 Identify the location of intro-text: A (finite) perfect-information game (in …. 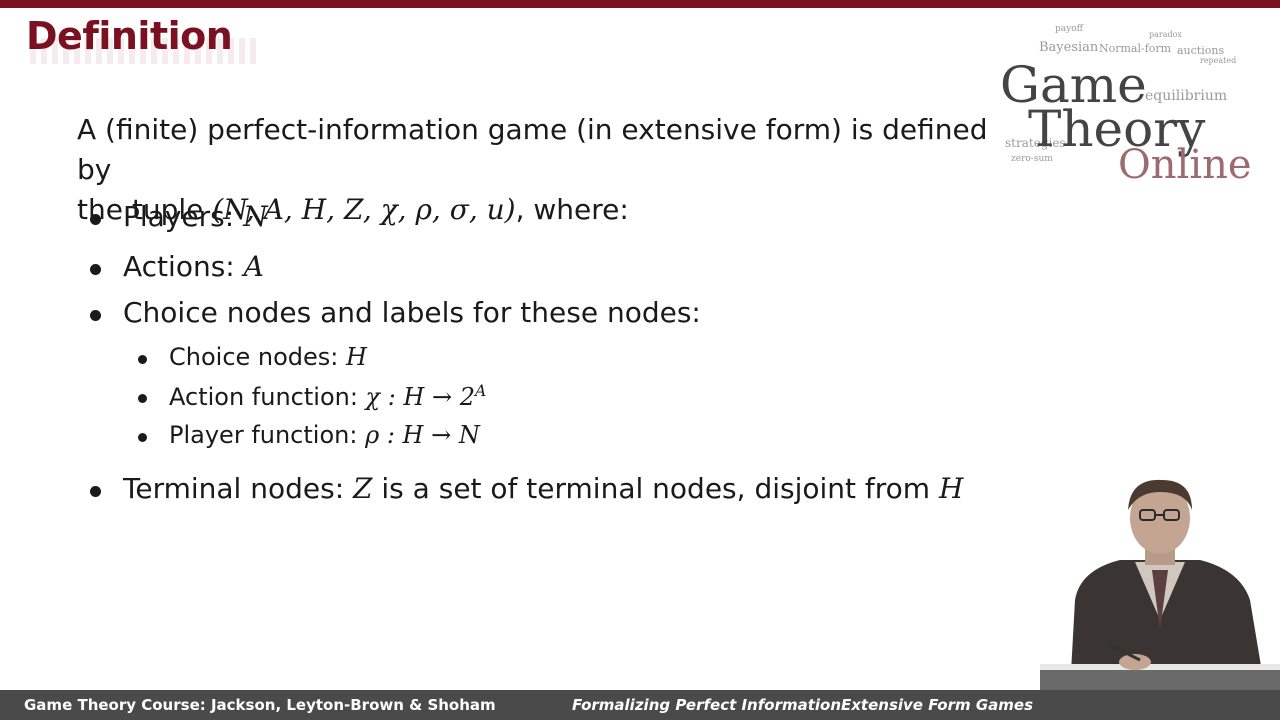
(532, 149).